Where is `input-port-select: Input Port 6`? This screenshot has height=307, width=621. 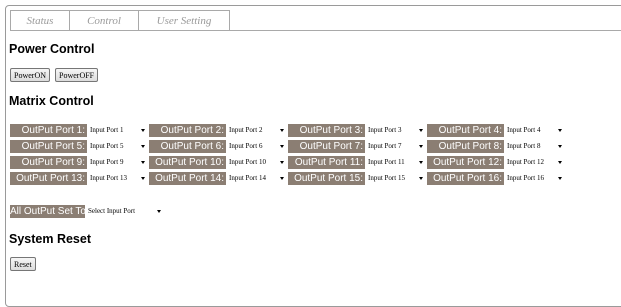
input-port-select: Input Port 6 is located at coordinates (257, 146).